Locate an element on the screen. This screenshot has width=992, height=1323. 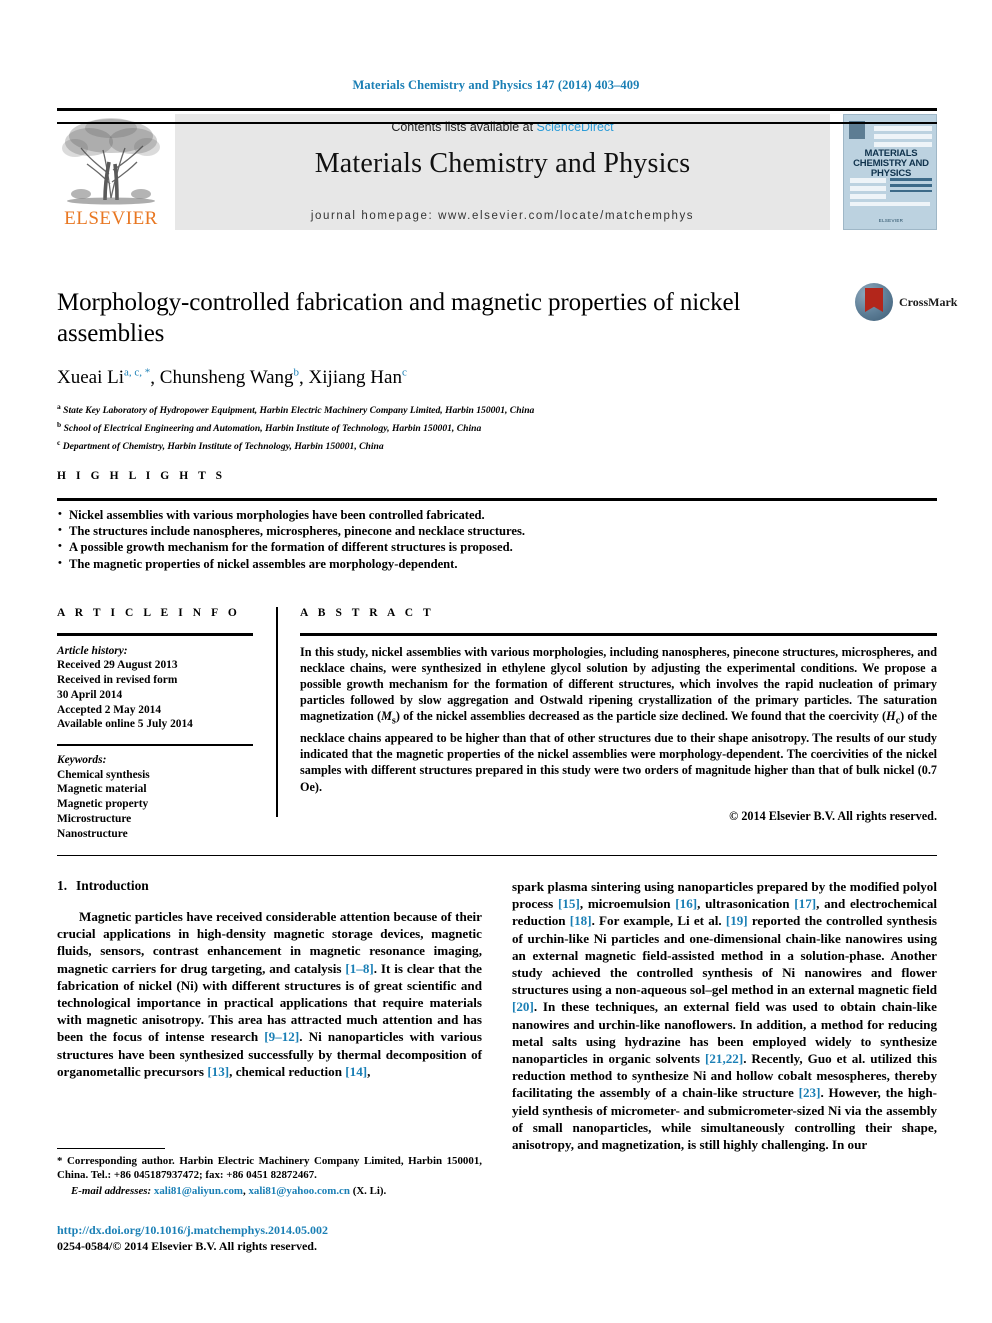
journal-title: Materials Chemistry and Physics is located at coordinates (502, 163).